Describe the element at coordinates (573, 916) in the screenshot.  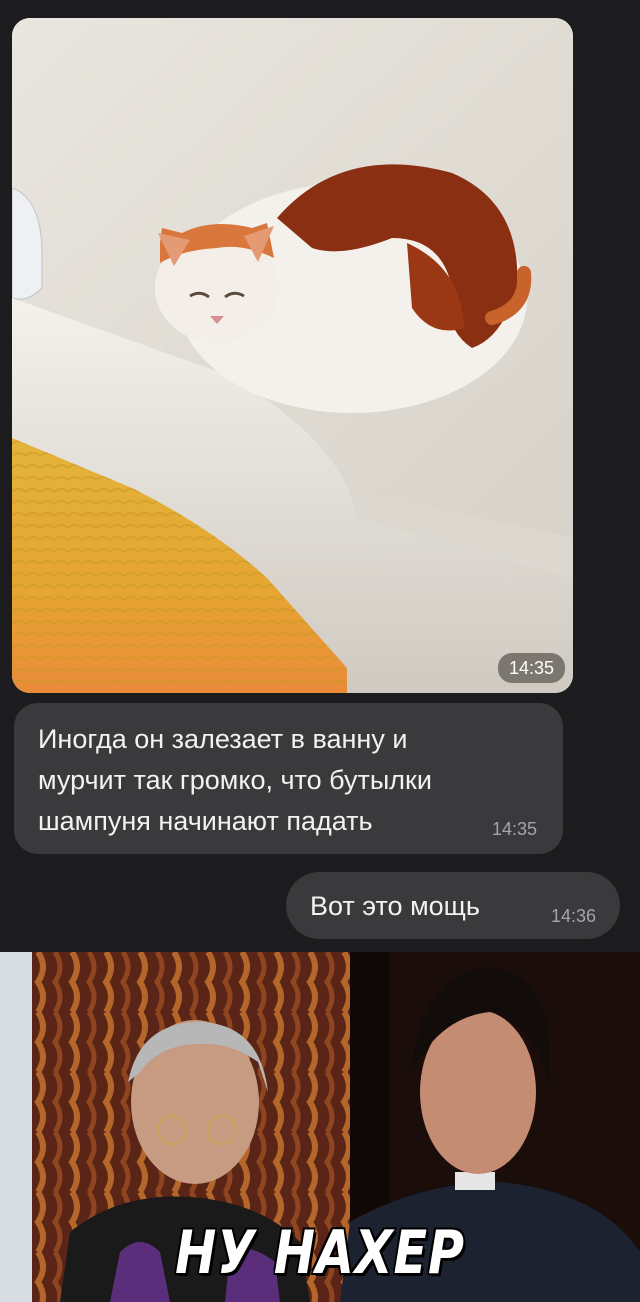
I see `message-timestamp: 14:36` at that location.